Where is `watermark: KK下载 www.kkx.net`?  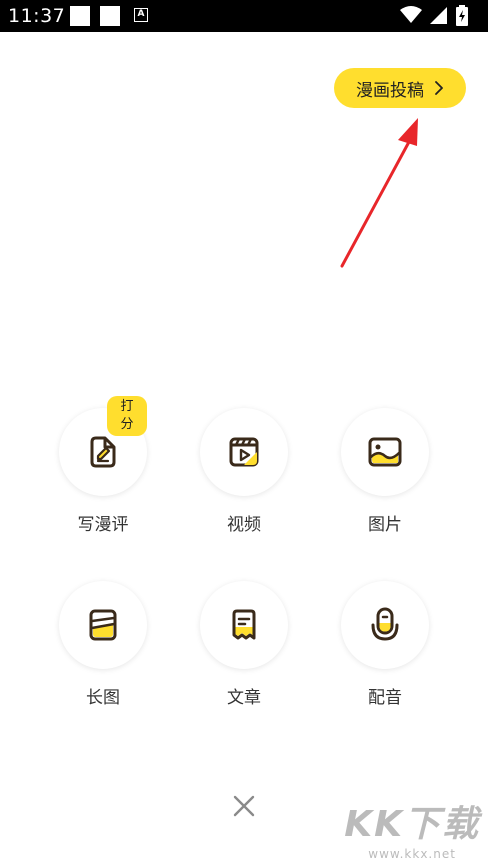 watermark: KK下载 www.kkx.net is located at coordinates (412, 828).